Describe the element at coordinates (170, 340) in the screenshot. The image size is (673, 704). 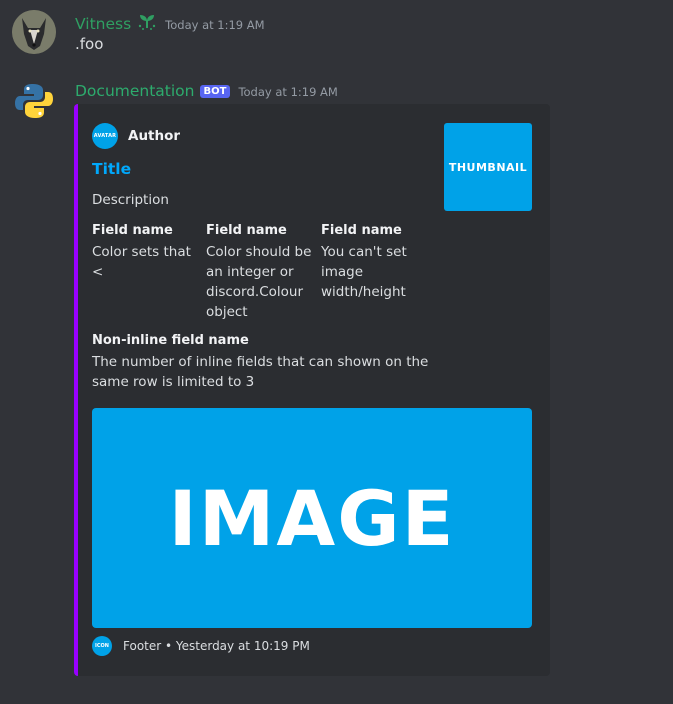
I see `field-name: Non-inline field name` at that location.